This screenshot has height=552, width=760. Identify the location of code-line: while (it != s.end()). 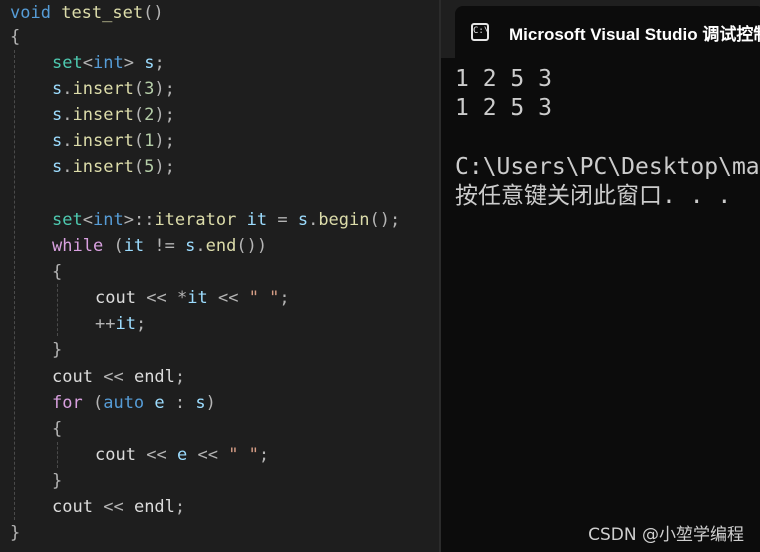
(159, 246).